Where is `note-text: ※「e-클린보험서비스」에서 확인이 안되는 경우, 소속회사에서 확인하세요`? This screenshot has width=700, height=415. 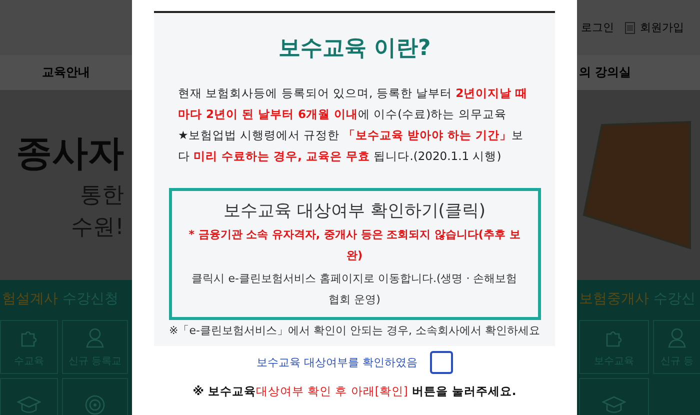 note-text: ※「e-클린보험서비스」에서 확인이 안되는 경우, 소속회사에서 확인하세요 is located at coordinates (354, 330).